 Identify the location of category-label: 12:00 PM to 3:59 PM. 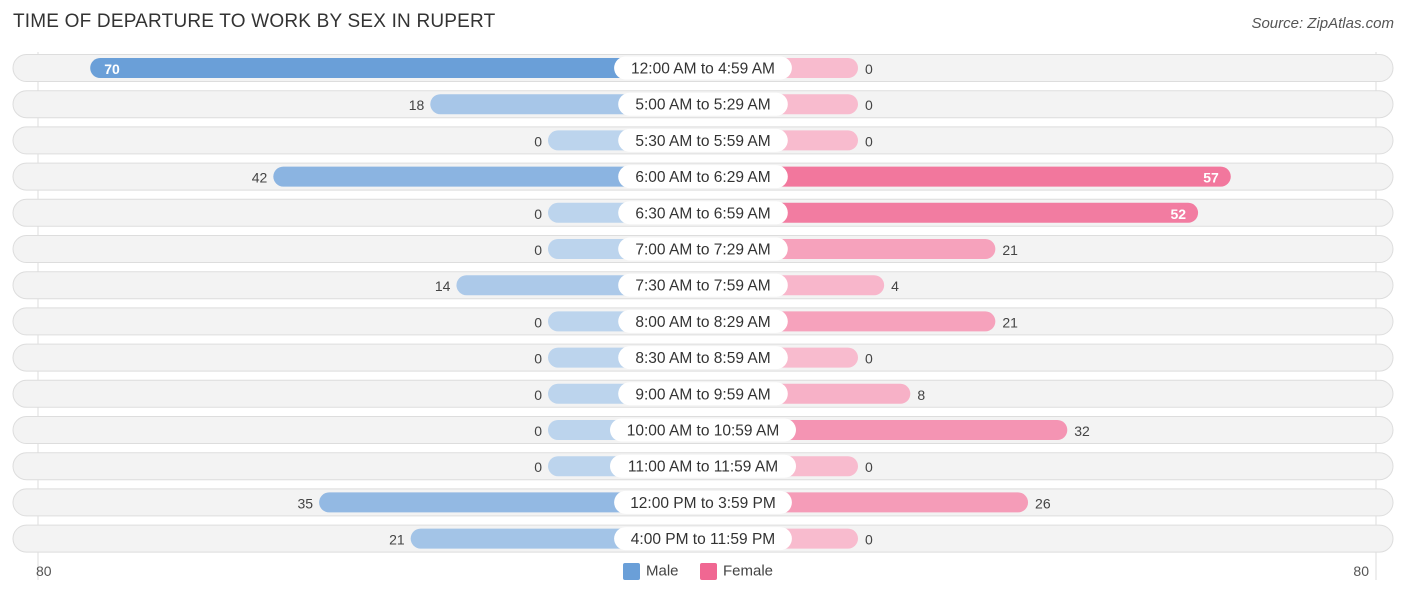
(703, 503).